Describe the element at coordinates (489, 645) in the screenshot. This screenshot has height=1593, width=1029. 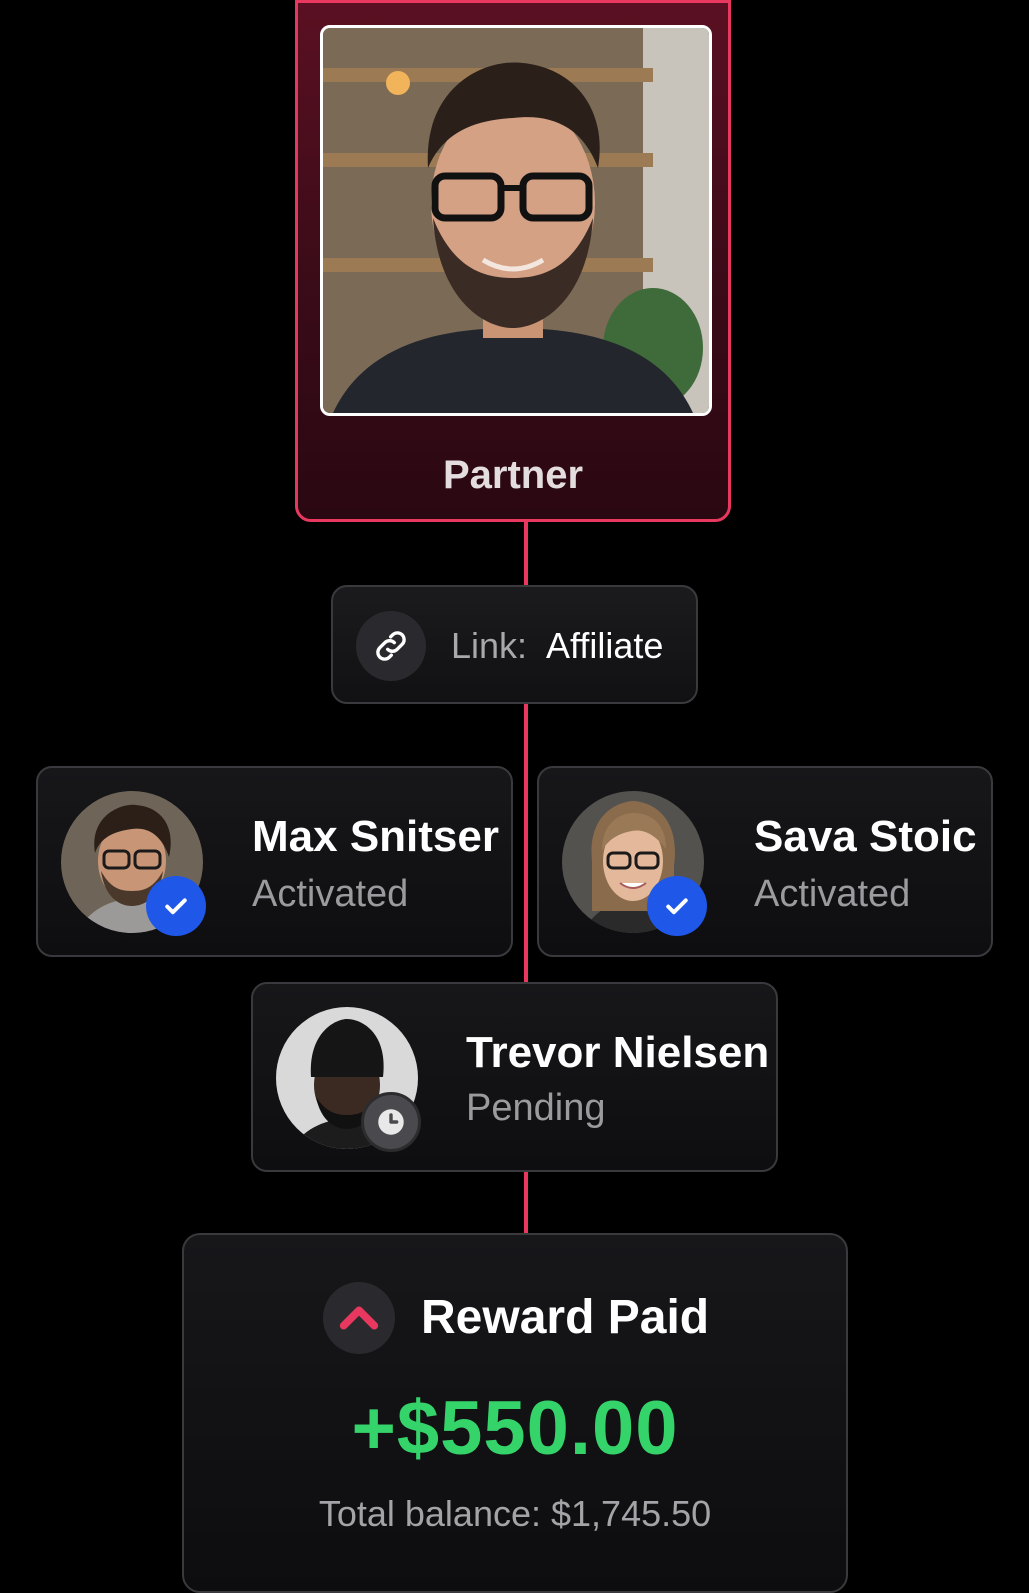
I see `link-label: Link:` at that location.